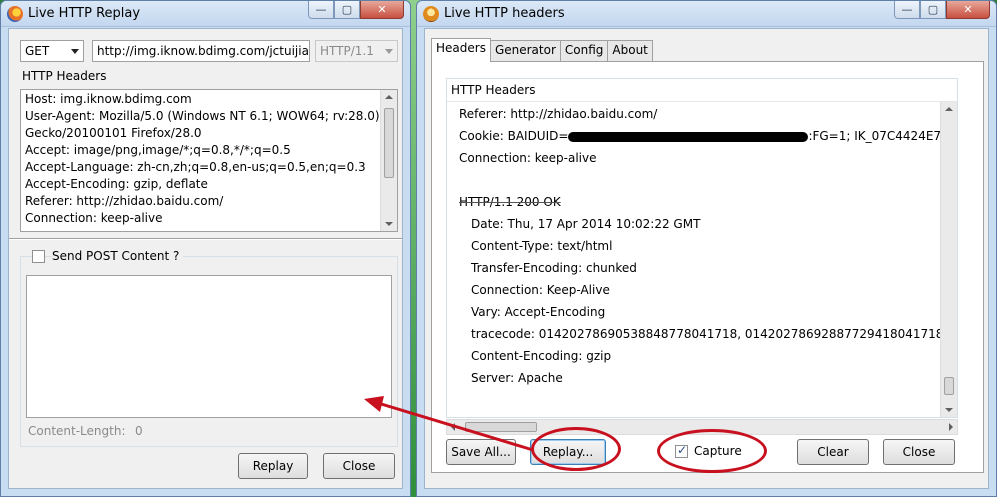  Describe the element at coordinates (52, 51) in the screenshot. I see `method-select: GET` at that location.